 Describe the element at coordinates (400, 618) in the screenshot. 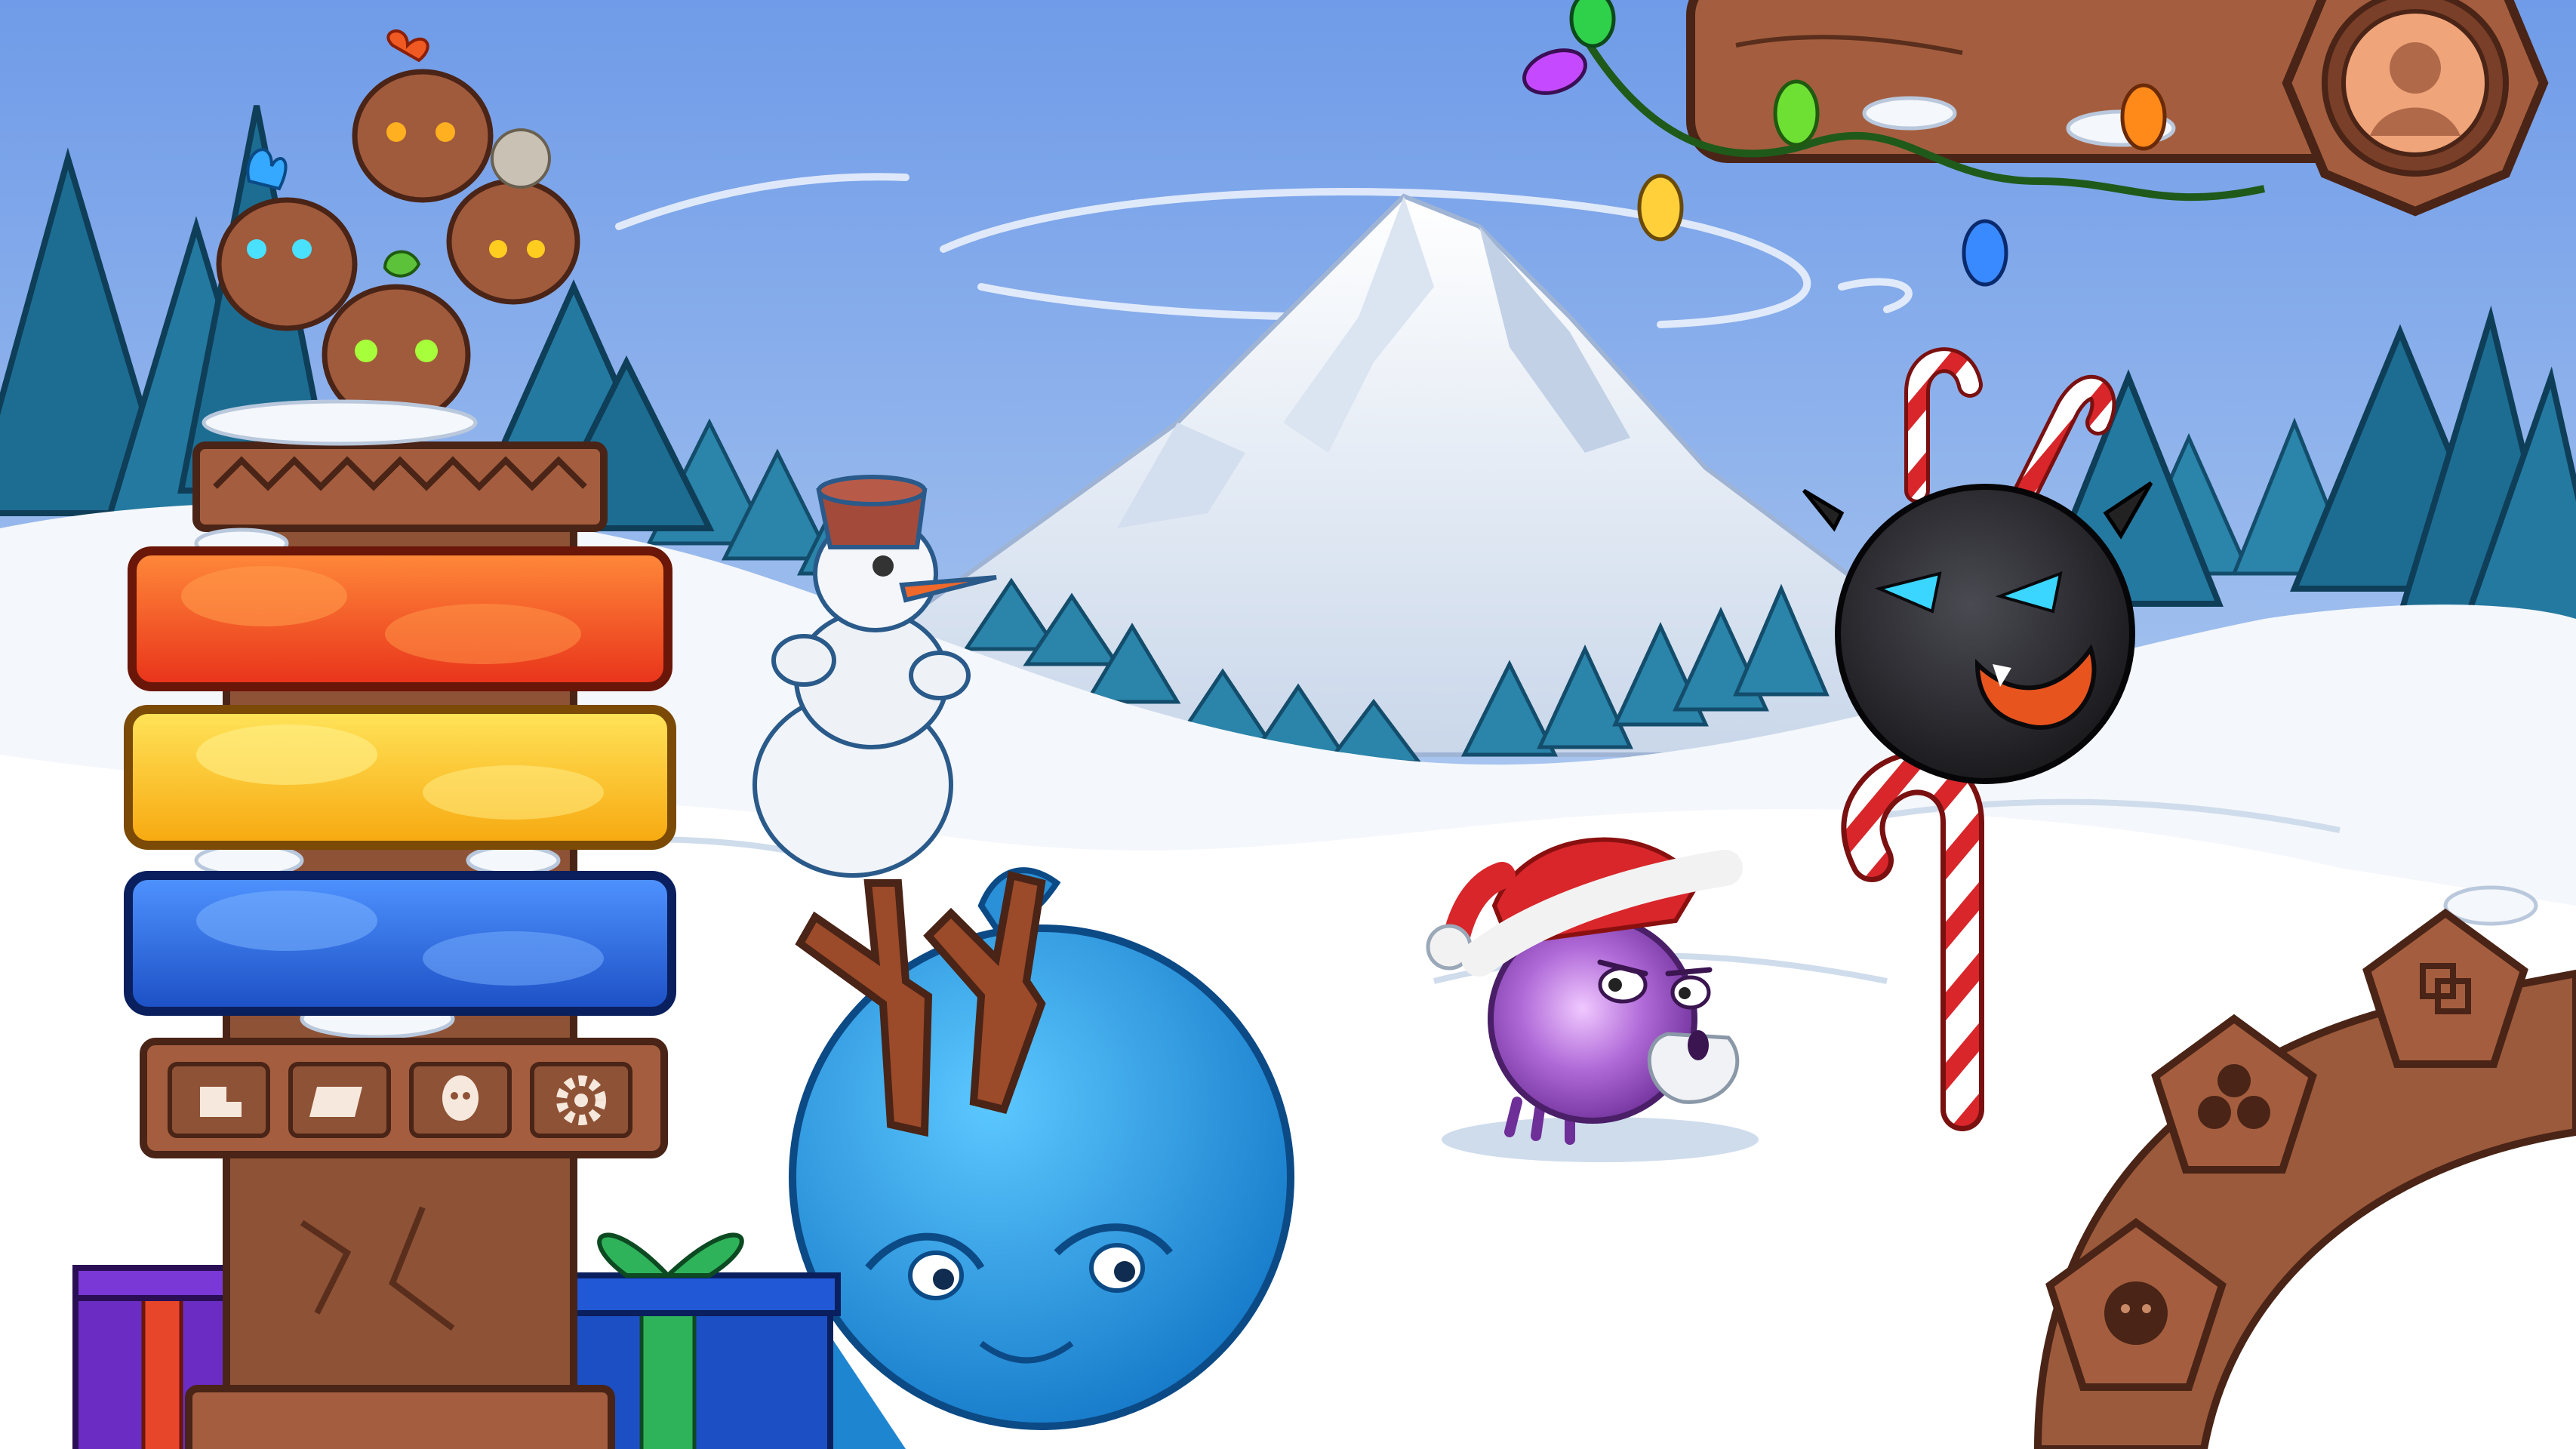

I see `menu-button-red` at that location.